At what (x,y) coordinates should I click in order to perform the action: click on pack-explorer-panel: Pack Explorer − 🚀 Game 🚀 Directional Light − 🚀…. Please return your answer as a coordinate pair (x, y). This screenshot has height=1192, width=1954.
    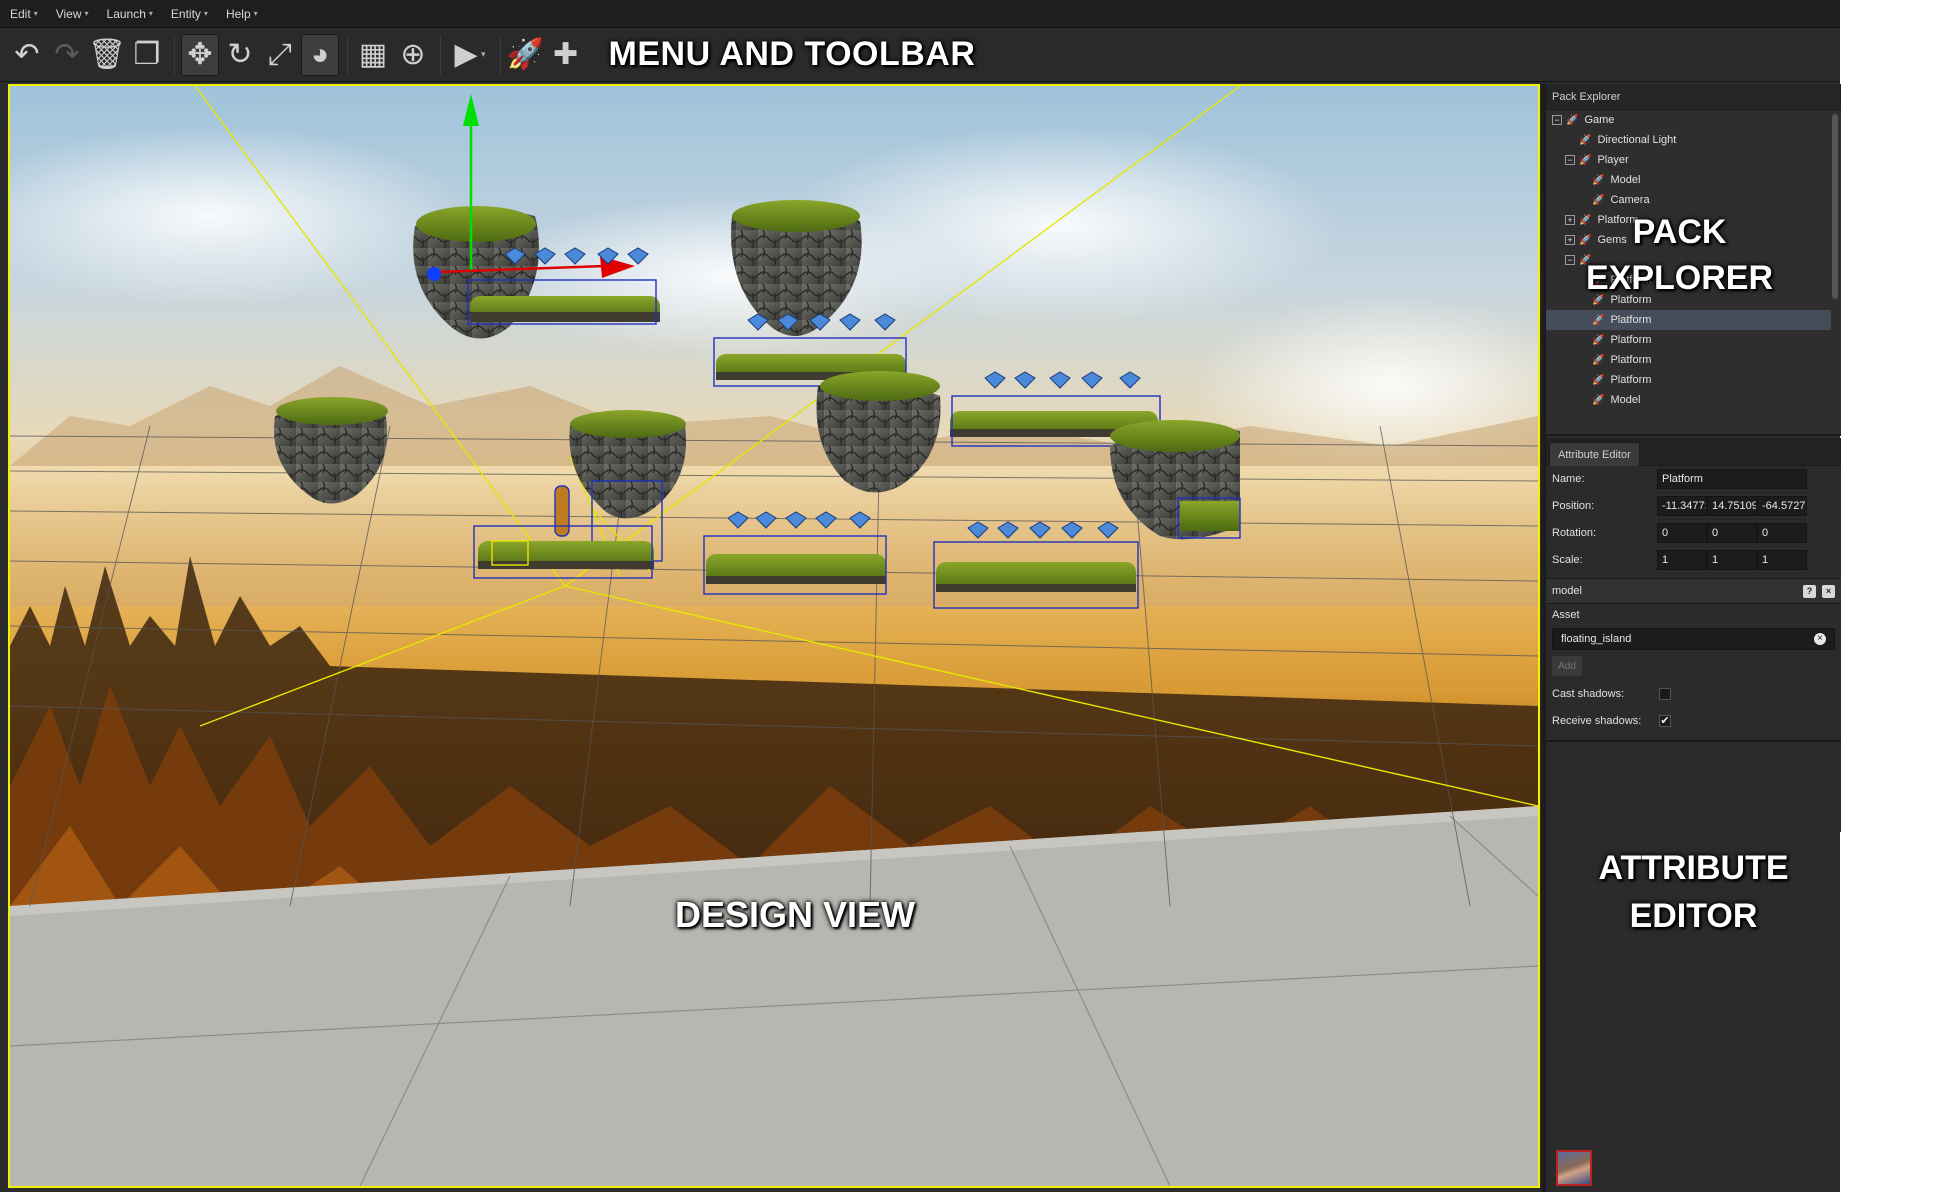
    Looking at the image, I should click on (1693, 260).